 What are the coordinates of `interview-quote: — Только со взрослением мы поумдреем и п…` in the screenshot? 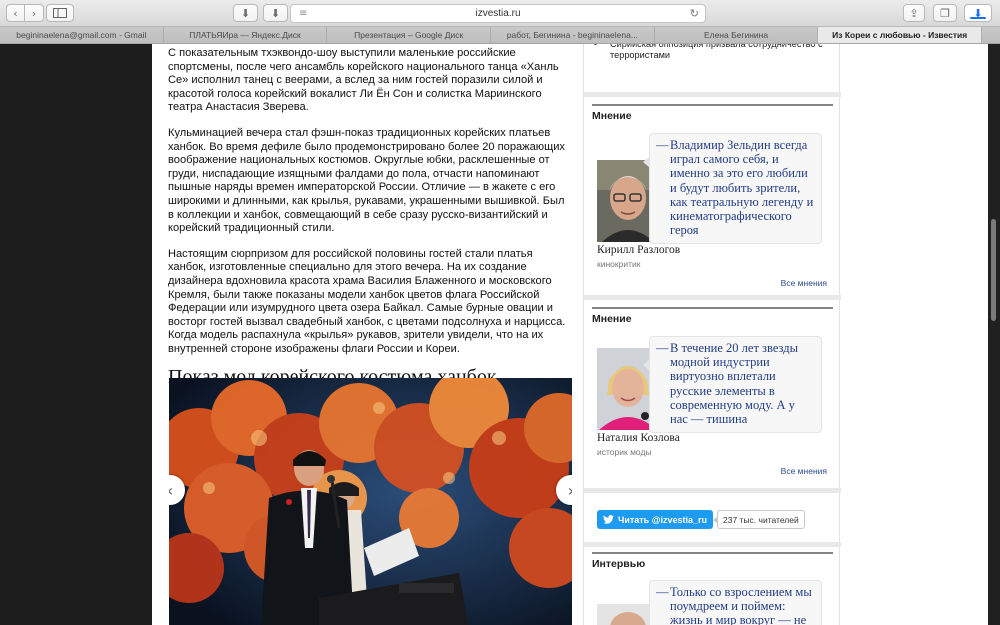 It's located at (732, 602).